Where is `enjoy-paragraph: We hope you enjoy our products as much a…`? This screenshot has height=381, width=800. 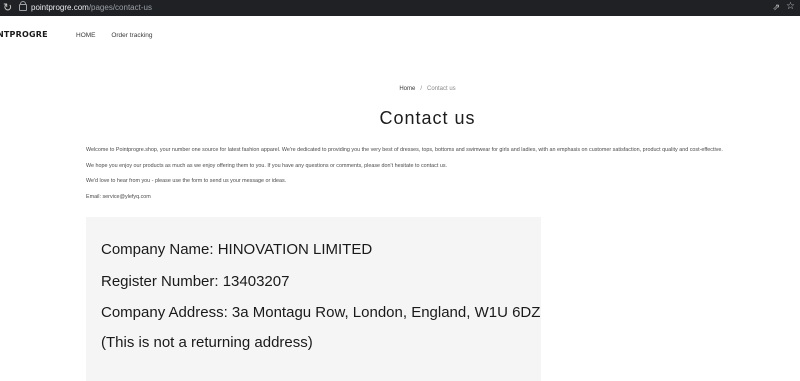
enjoy-paragraph: We hope you enjoy our products as much a… is located at coordinates (267, 165).